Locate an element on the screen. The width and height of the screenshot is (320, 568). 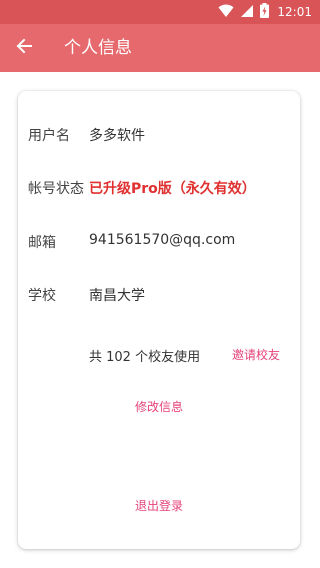
back-button is located at coordinates (24, 48).